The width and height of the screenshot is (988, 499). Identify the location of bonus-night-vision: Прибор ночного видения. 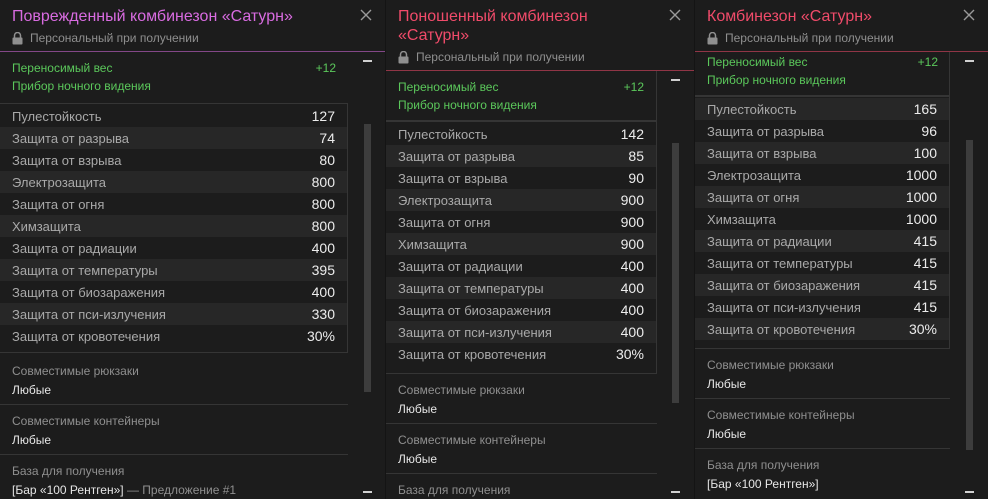
(521, 105).